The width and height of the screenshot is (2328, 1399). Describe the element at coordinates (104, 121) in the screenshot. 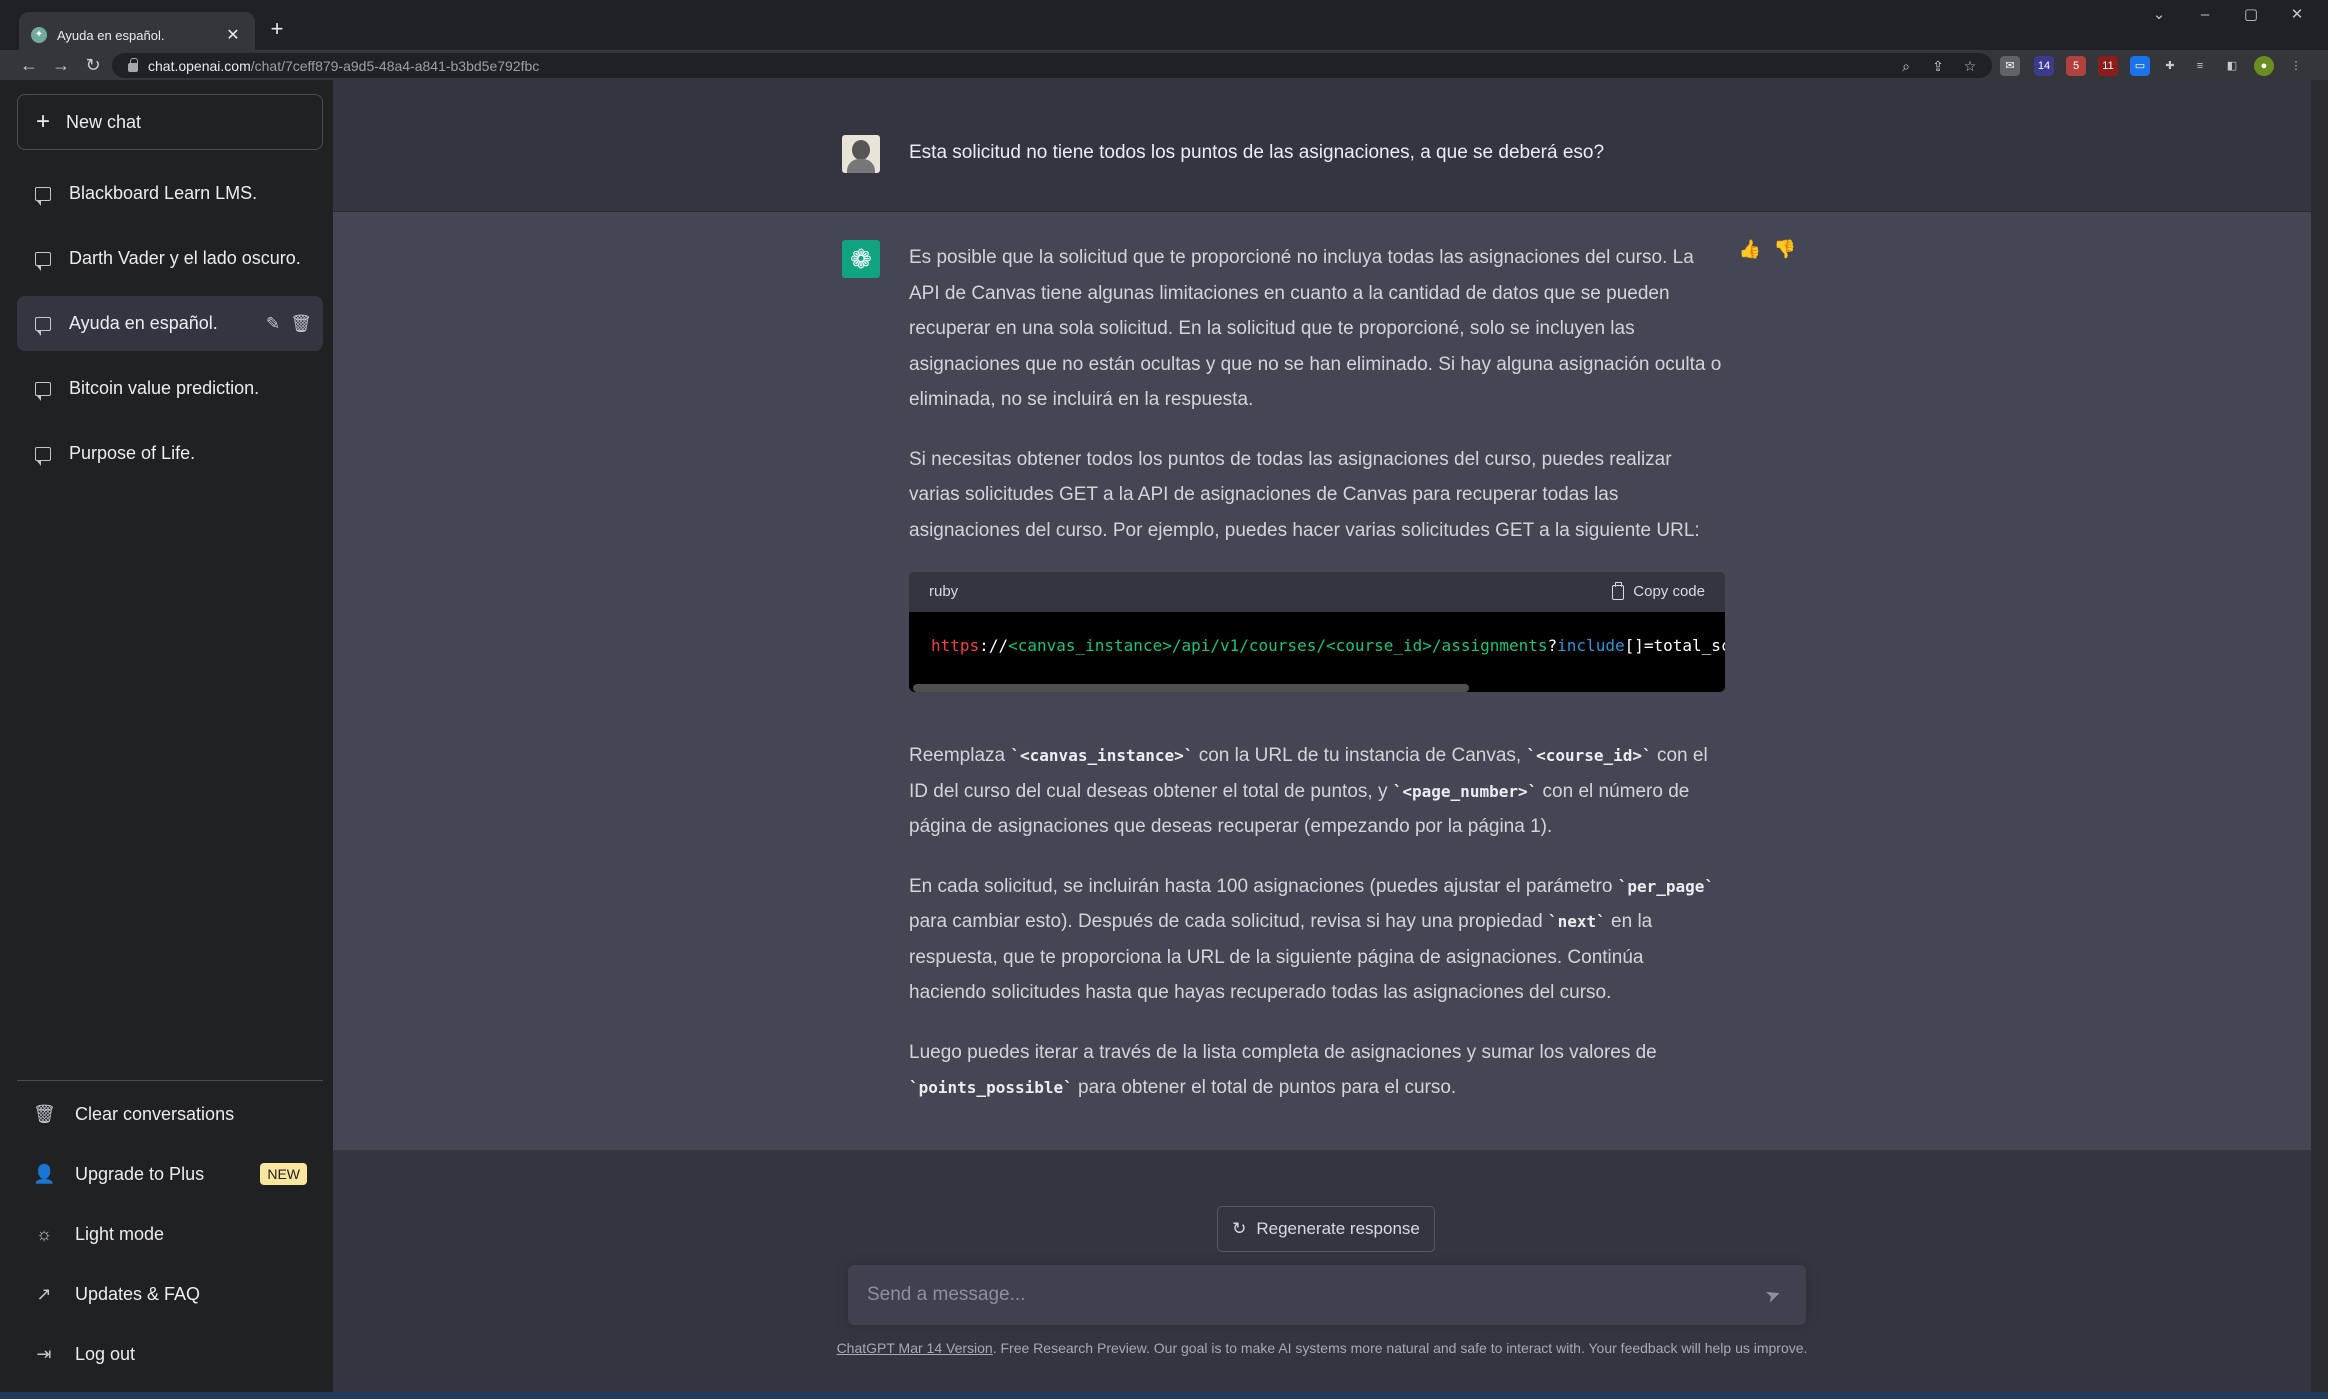

I see `new-chat-label: New chat` at that location.